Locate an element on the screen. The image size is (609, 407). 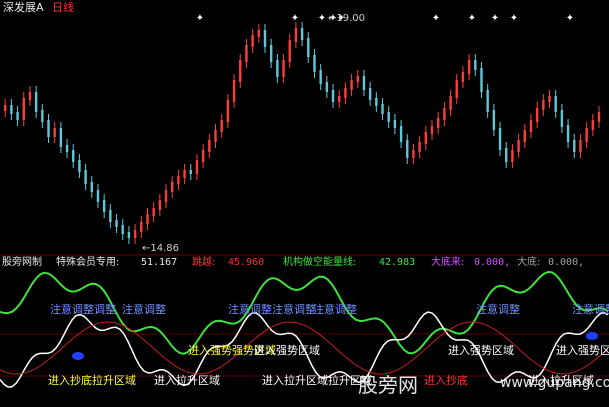
low-price-label: ←14.86 is located at coordinates (160, 248).